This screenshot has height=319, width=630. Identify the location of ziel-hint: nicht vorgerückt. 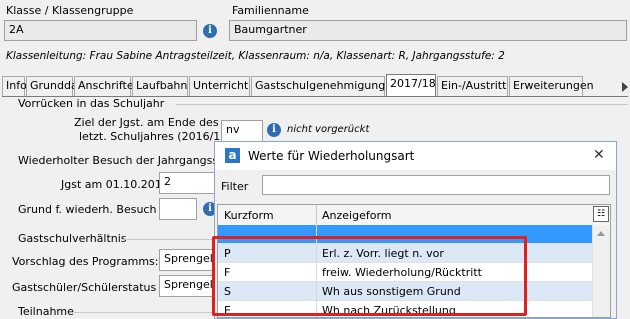
(328, 129).